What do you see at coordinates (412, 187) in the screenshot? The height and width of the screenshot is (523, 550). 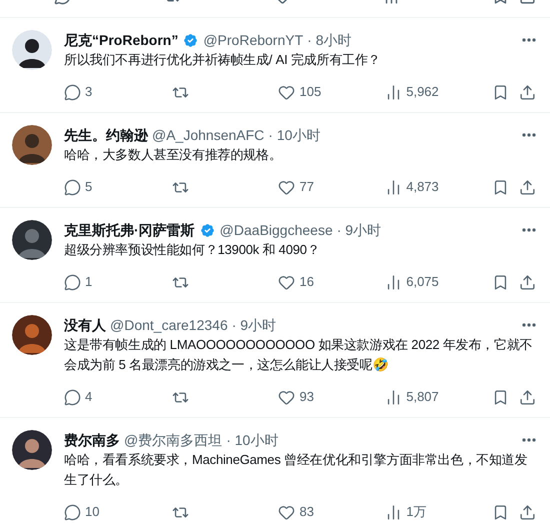 I see `views-button: 4,873` at bounding box center [412, 187].